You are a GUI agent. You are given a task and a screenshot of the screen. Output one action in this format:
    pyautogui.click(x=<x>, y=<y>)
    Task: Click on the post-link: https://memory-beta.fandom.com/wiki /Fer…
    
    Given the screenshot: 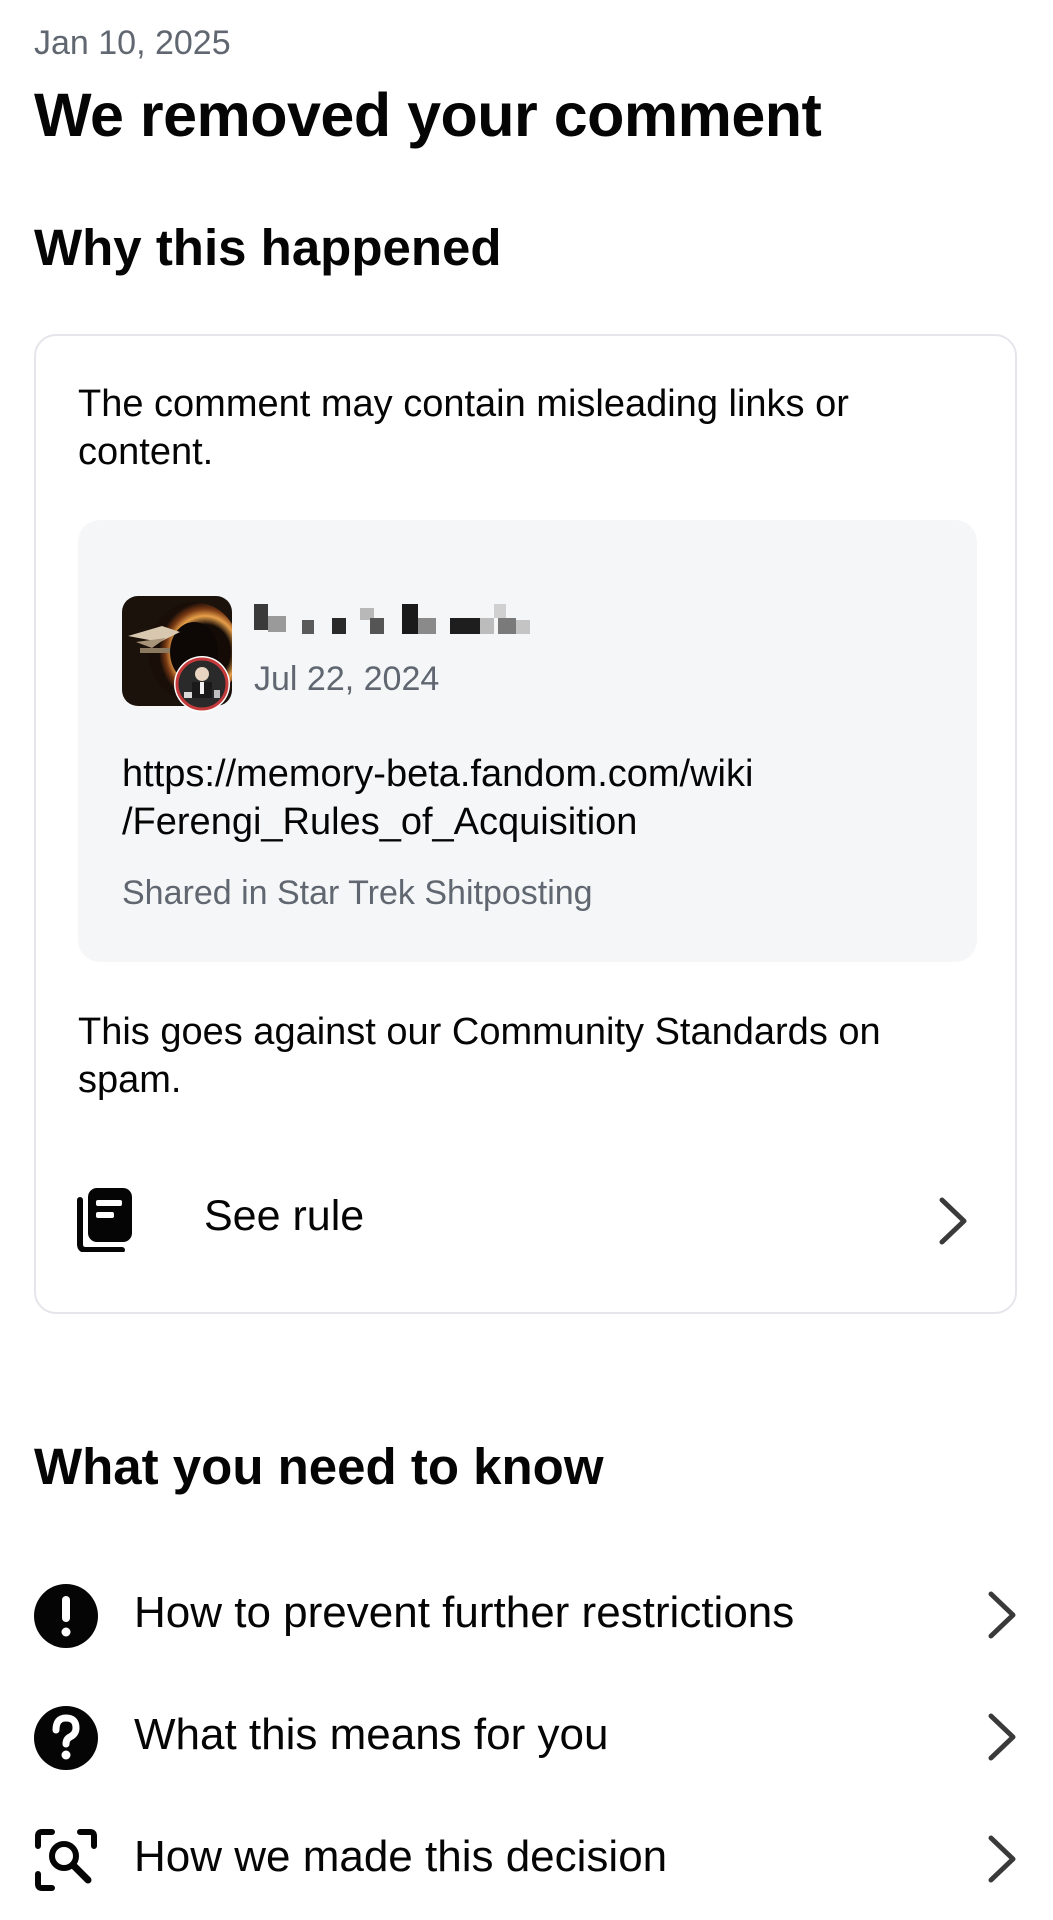 What is the action you would take?
    pyautogui.click(x=522, y=798)
    